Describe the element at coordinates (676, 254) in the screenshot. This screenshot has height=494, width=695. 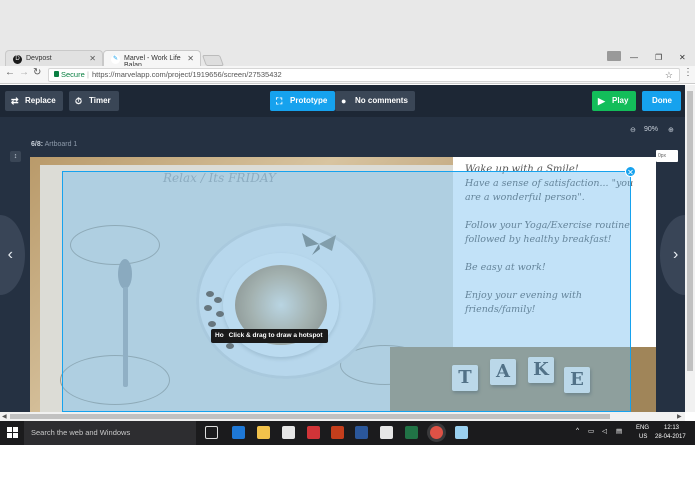
I see `chevron-right-icon: ›` at that location.